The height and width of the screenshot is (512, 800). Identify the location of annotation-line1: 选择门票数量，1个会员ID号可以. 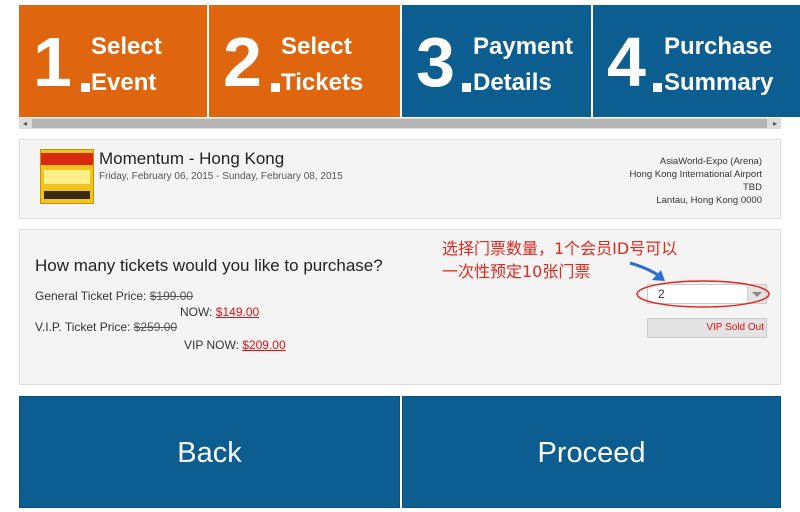
(560, 248).